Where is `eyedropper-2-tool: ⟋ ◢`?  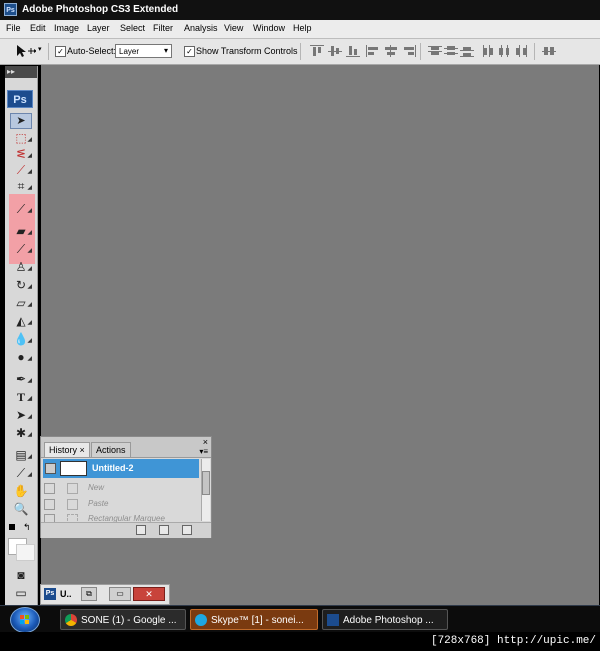
eyedropper-2-tool: ⟋ ◢ is located at coordinates (22, 473).